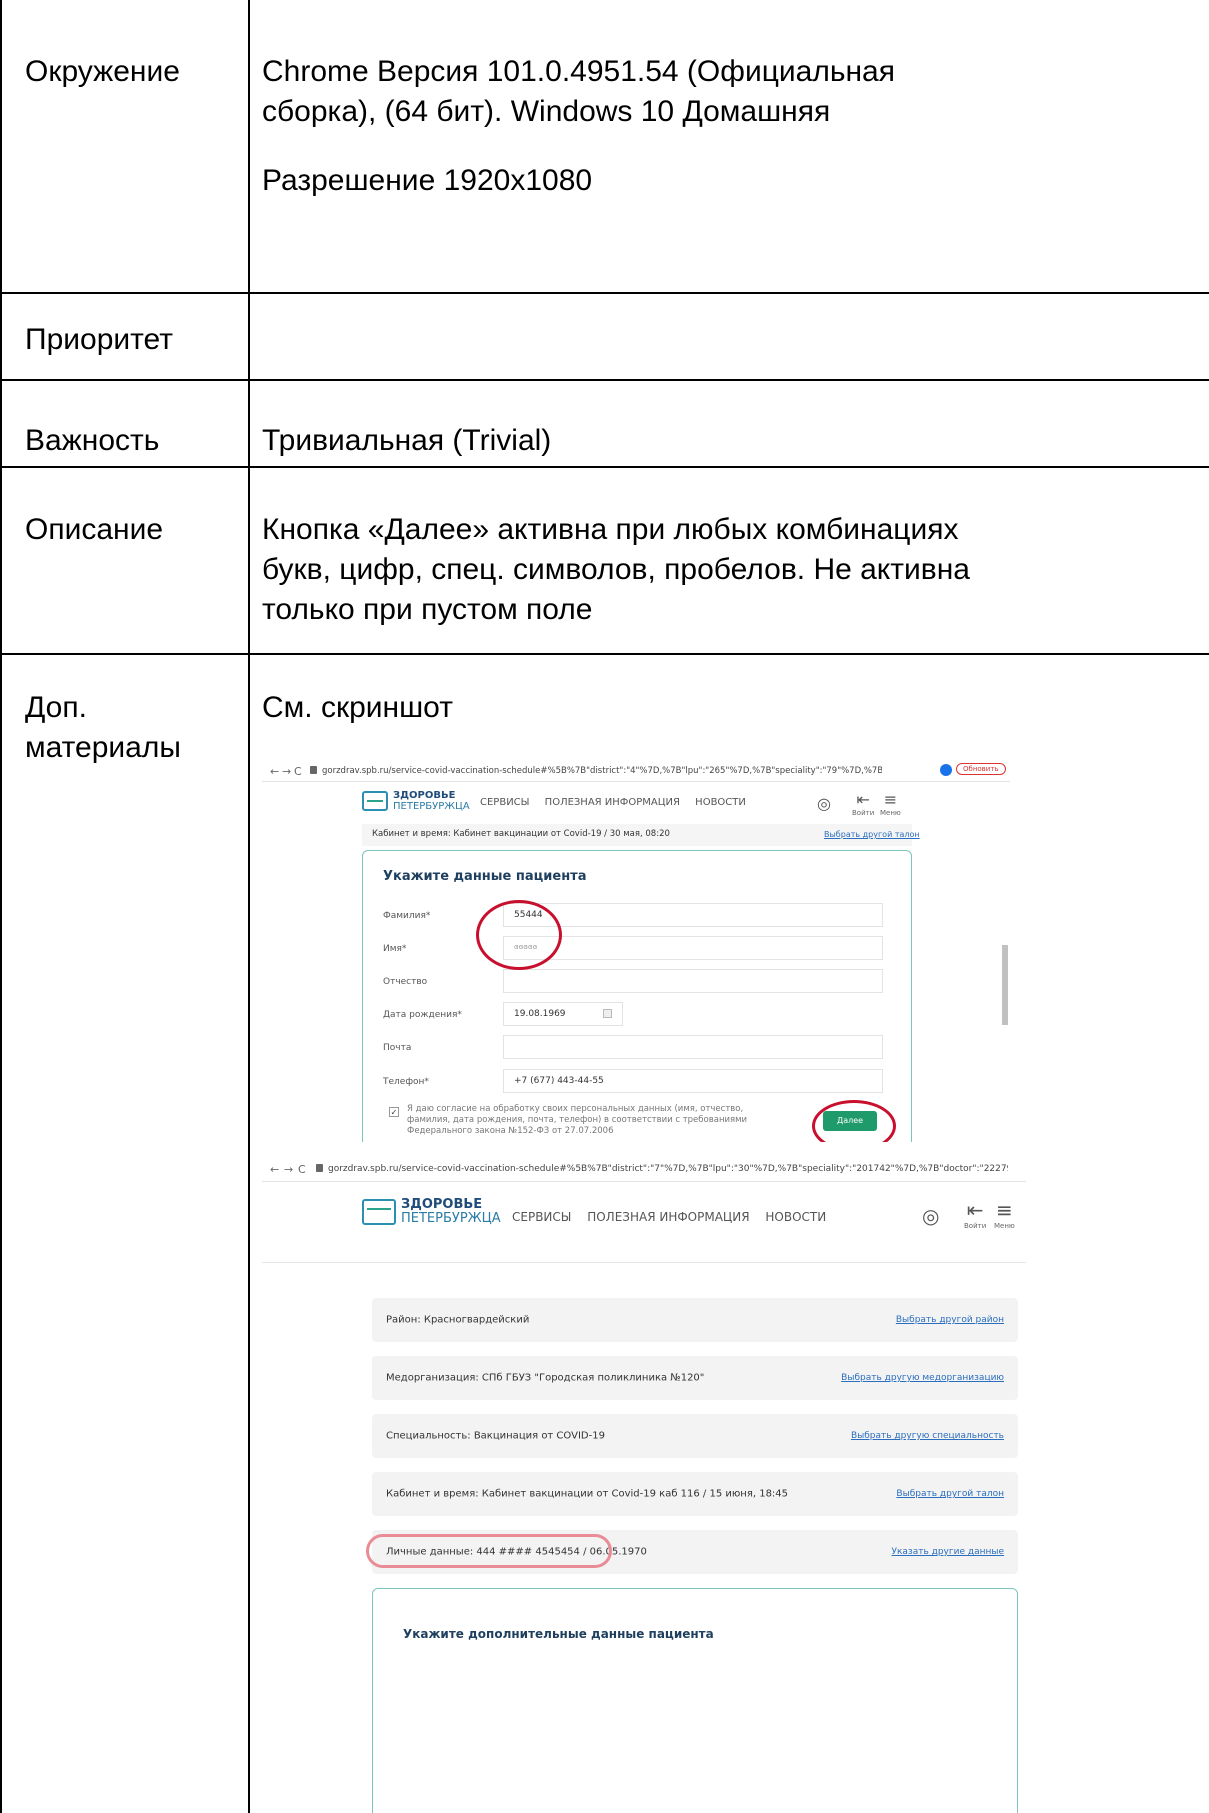 The image size is (1209, 1813). Describe the element at coordinates (56, 707) in the screenshot. I see `materials-line-1: Доп.` at that location.